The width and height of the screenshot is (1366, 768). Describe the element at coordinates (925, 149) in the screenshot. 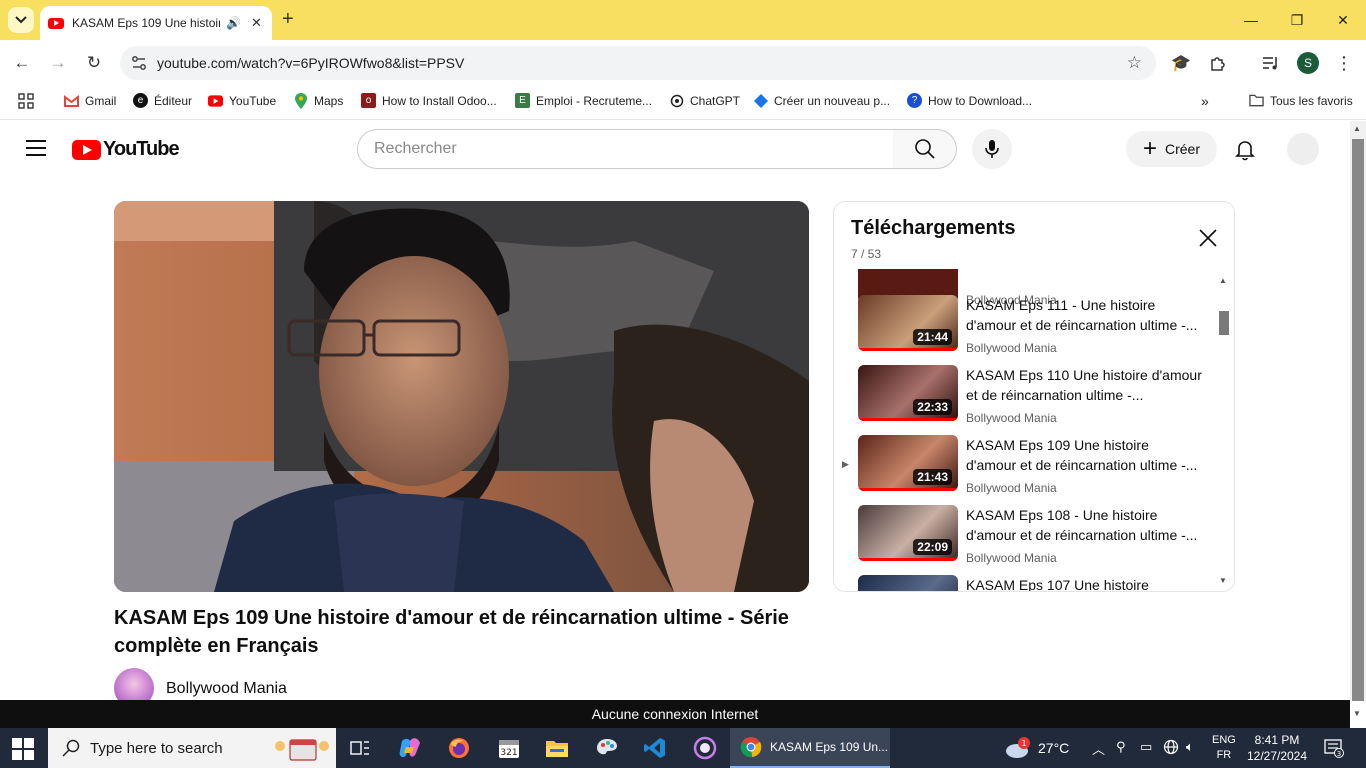

I see `search-button` at that location.